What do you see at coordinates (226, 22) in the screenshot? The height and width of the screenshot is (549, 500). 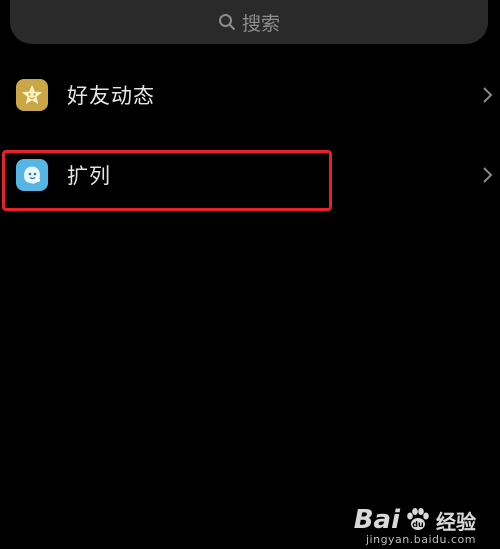 I see `search-icon` at bounding box center [226, 22].